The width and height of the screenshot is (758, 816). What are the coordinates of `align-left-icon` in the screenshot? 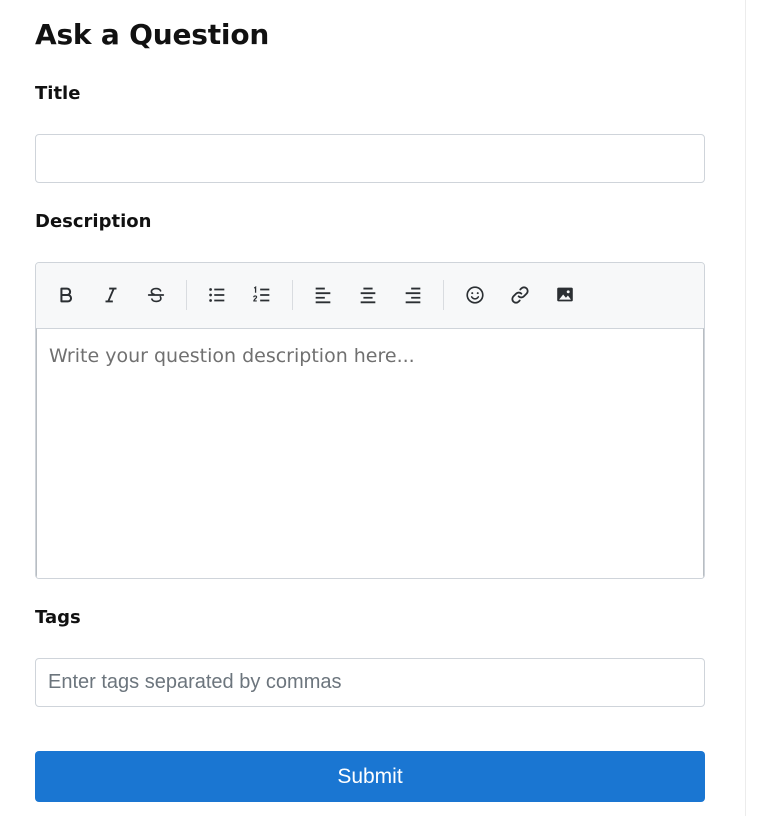 It's located at (323, 295).